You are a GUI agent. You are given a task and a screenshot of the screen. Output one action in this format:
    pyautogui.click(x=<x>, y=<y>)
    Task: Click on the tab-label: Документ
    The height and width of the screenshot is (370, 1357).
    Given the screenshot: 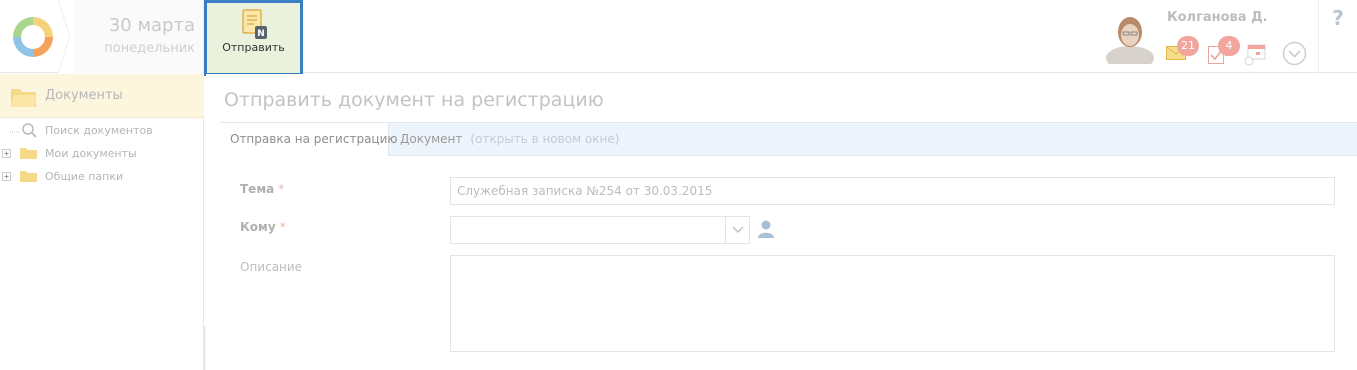 What is the action you would take?
    pyautogui.click(x=431, y=139)
    